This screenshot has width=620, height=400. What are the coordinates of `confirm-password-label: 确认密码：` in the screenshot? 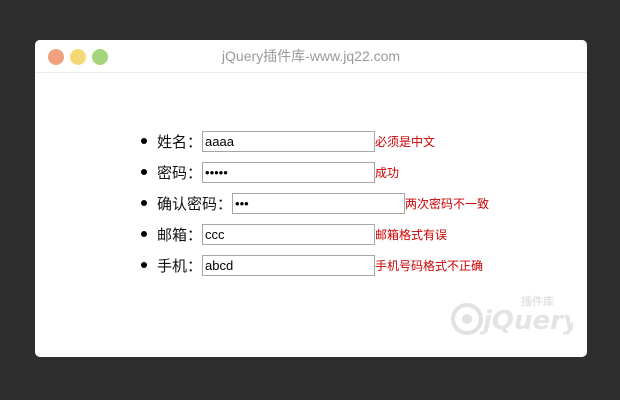 It's located at (195, 203).